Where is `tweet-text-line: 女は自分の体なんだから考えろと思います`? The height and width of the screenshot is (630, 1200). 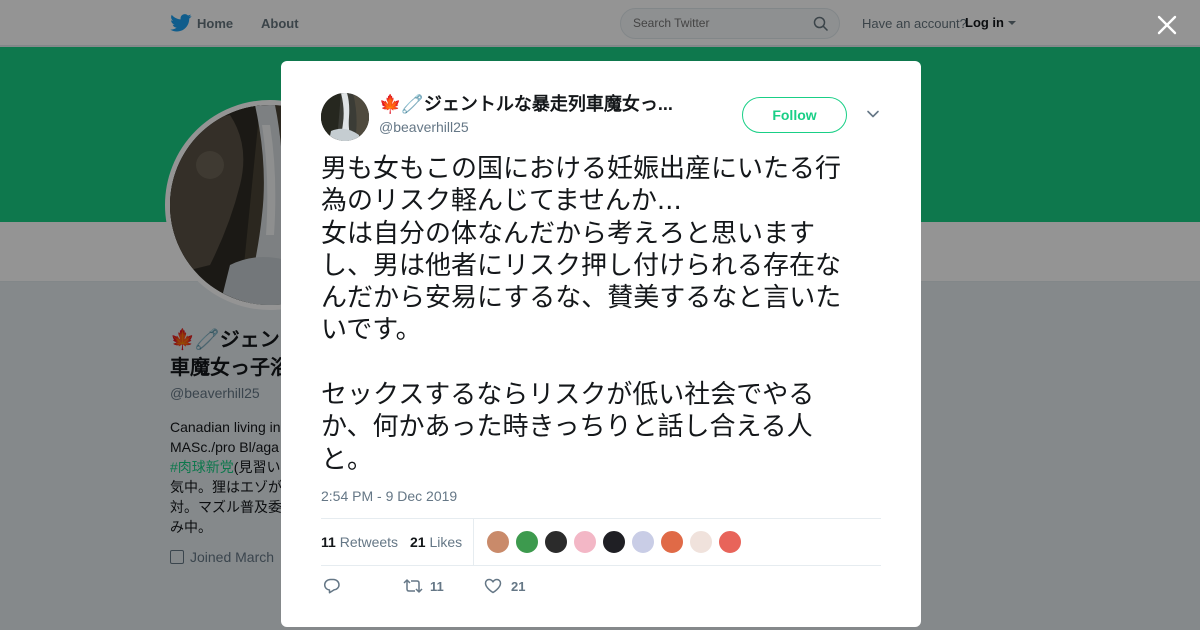
tweet-text-line: 女は自分の体なんだから考えろと思います is located at coordinates (568, 233).